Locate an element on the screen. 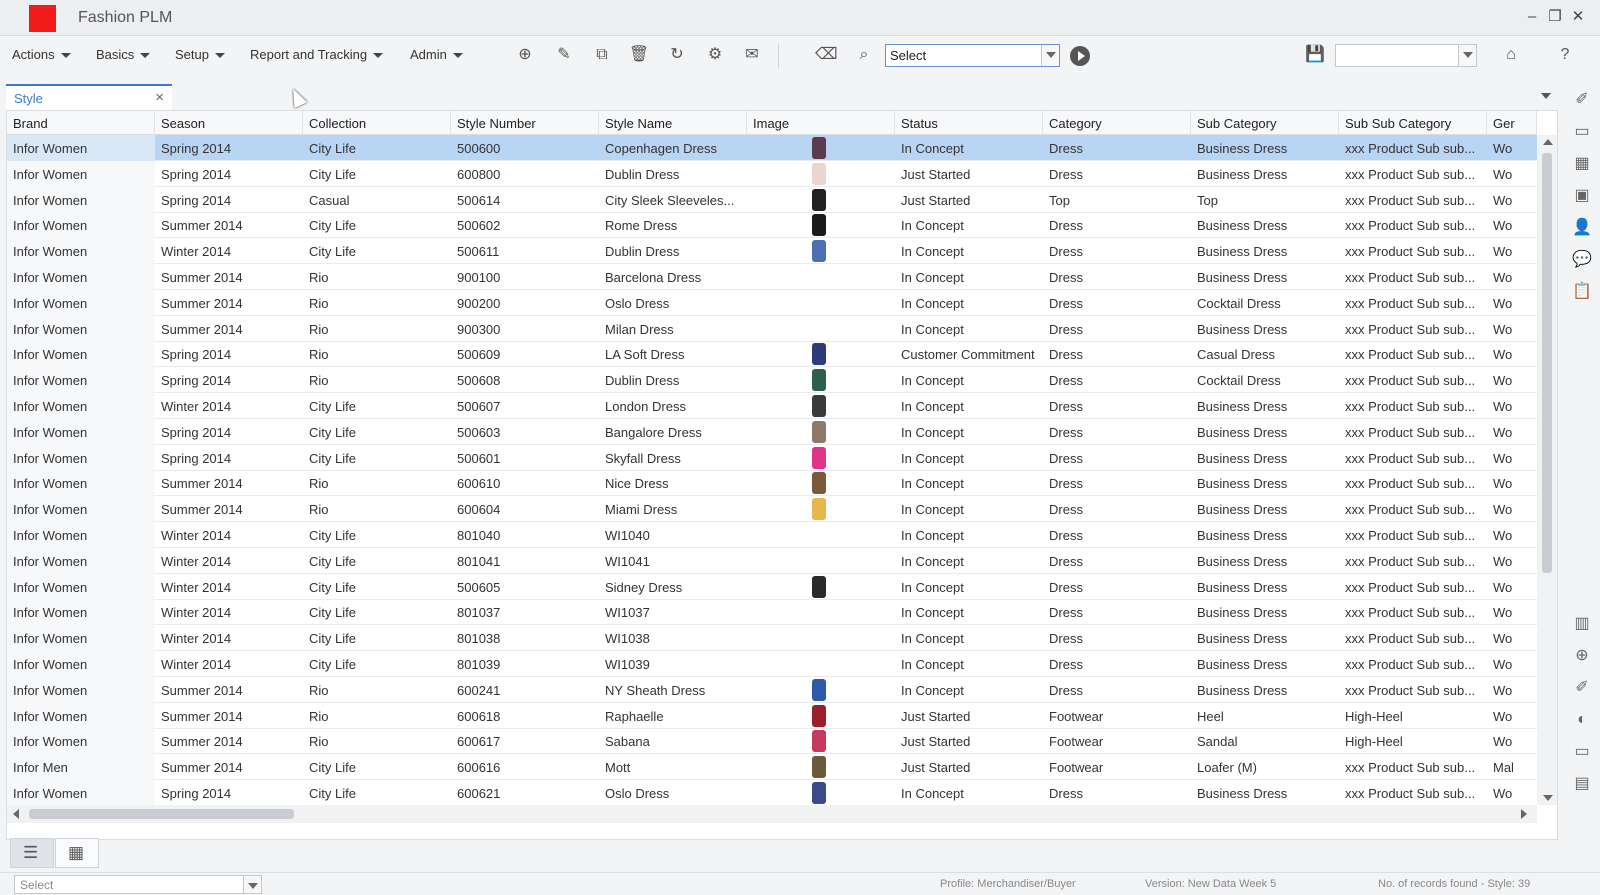  save-icon: 💾 is located at coordinates (1315, 55).